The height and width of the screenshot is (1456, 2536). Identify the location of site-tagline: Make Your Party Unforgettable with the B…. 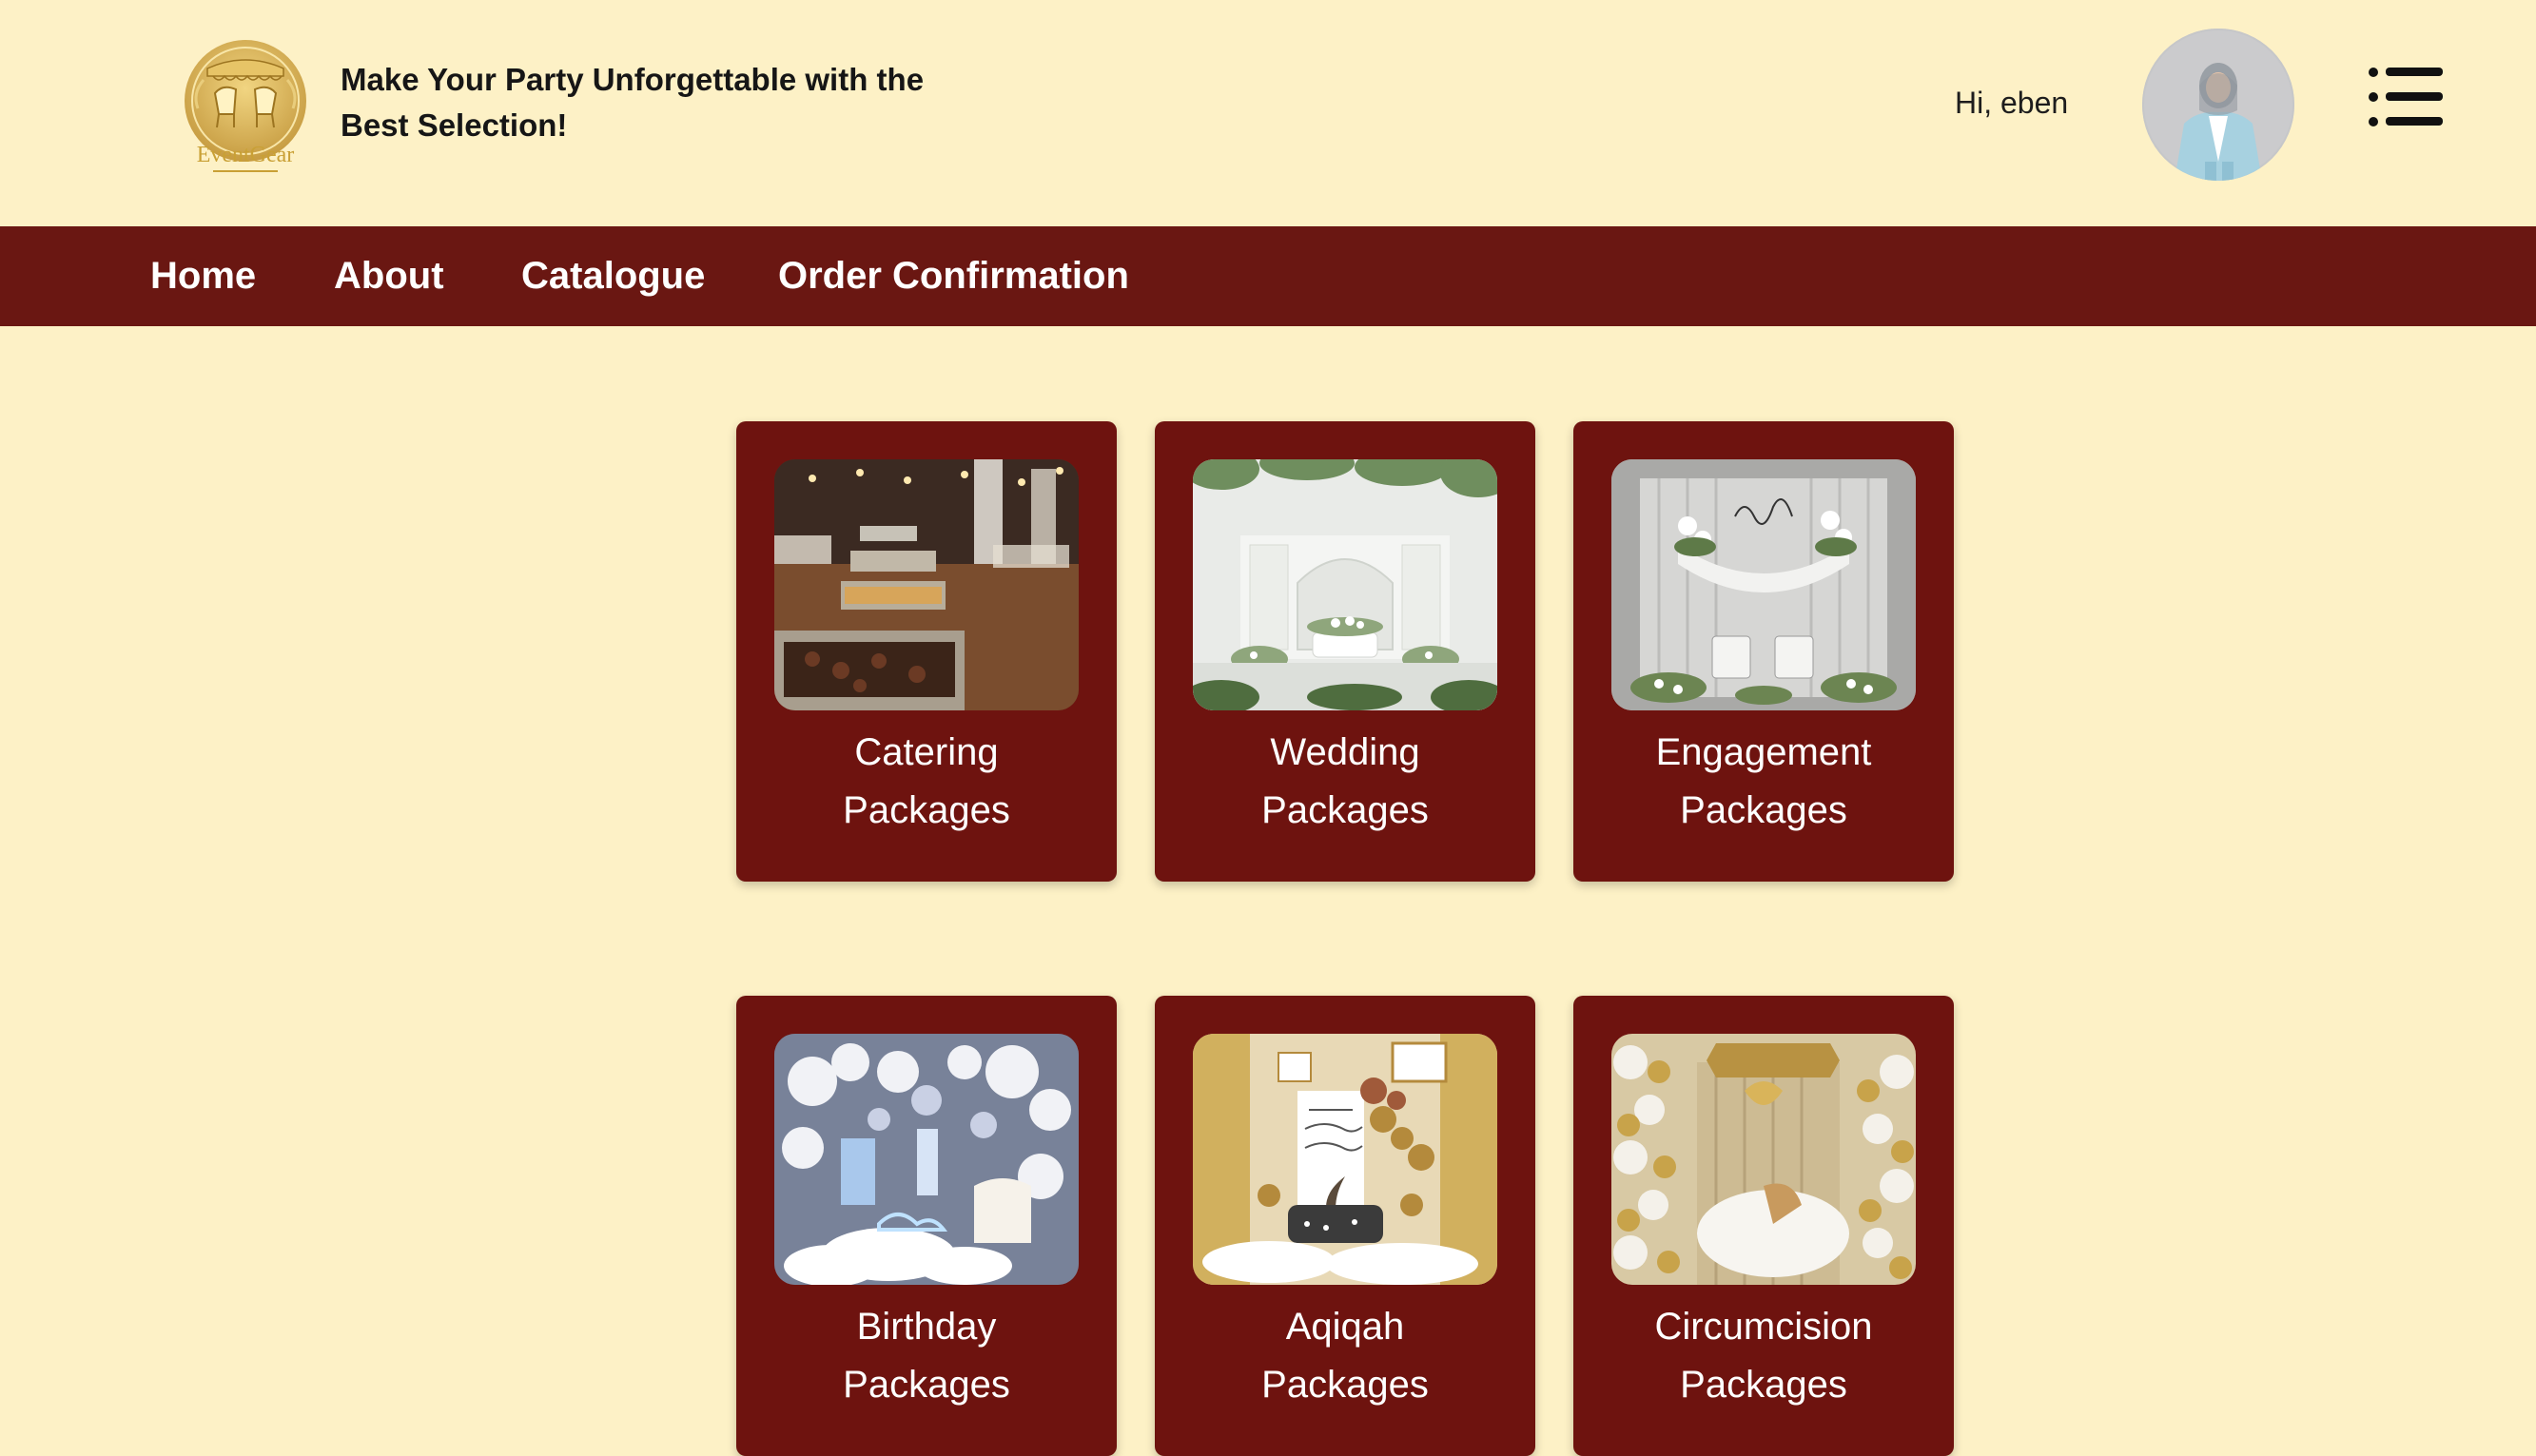
(683, 103).